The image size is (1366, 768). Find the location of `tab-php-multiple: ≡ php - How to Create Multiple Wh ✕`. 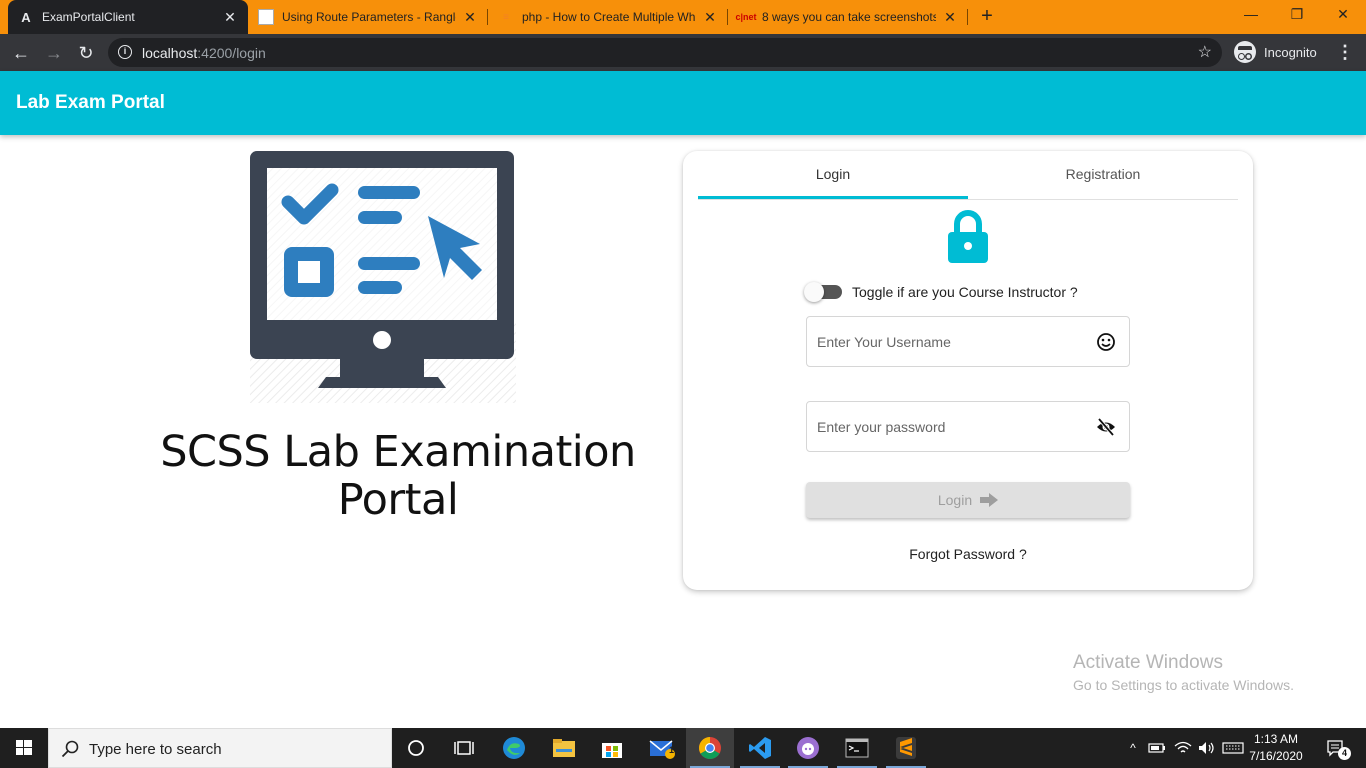

tab-php-multiple: ≡ php - How to Create Multiple Wh ✕ is located at coordinates (608, 17).